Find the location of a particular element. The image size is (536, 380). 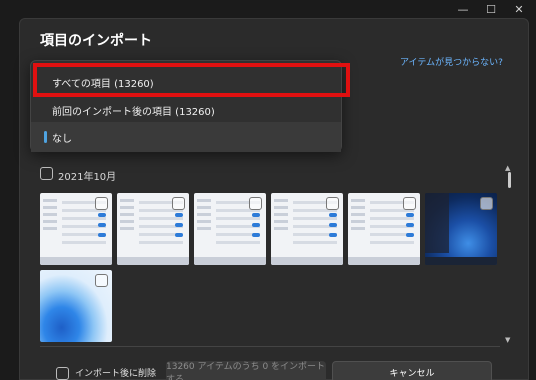

dropdown-item-label: なし is located at coordinates (62, 139).